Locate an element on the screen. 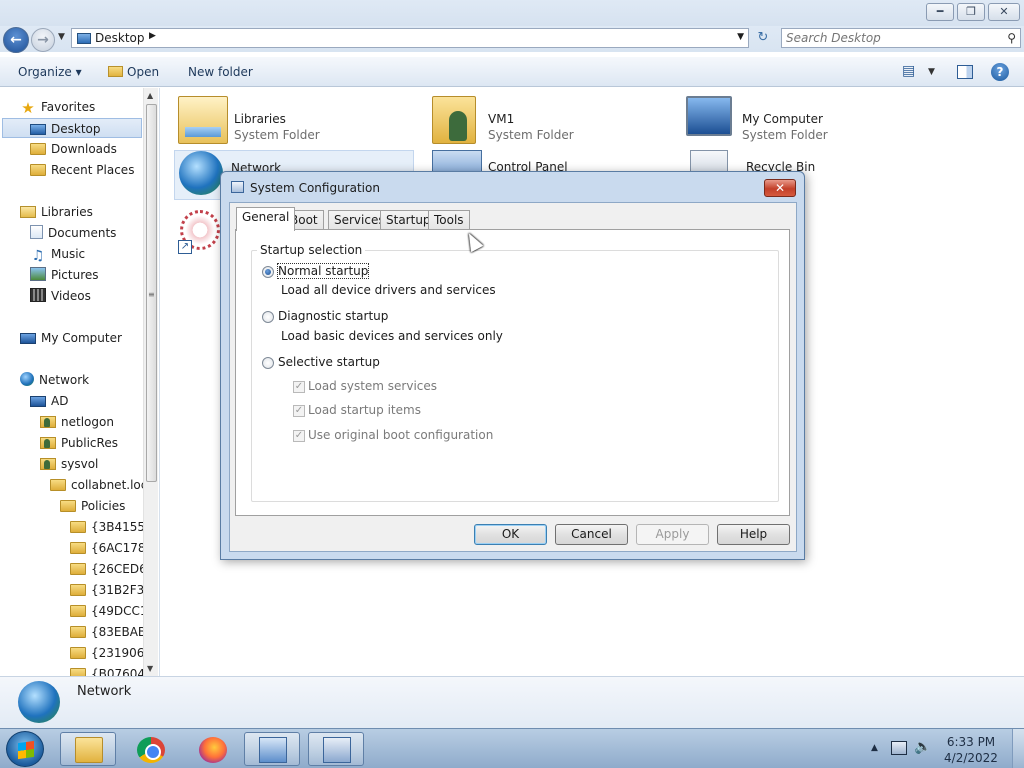  use-original-boot-config-checkbox: ✓ is located at coordinates (299, 436).